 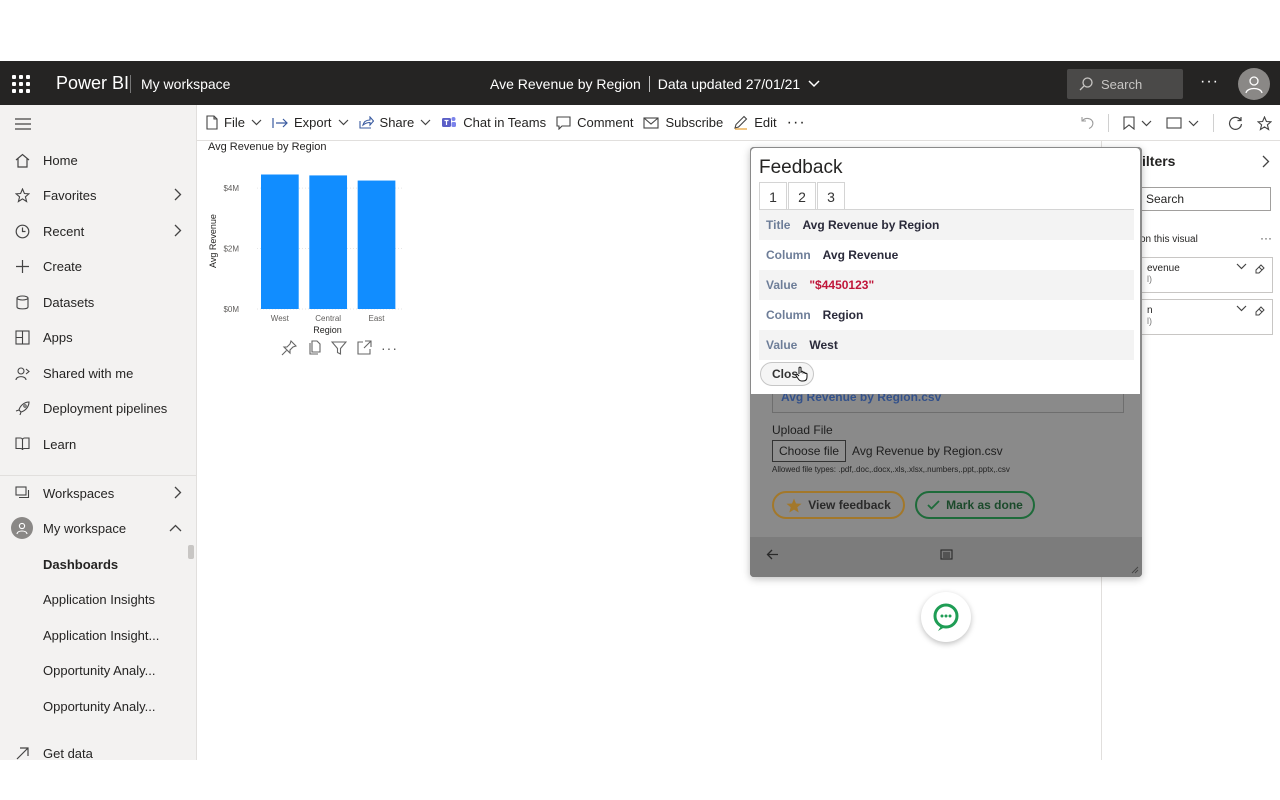 What do you see at coordinates (1206, 317) in the screenshot?
I see `filter-card: n l)` at bounding box center [1206, 317].